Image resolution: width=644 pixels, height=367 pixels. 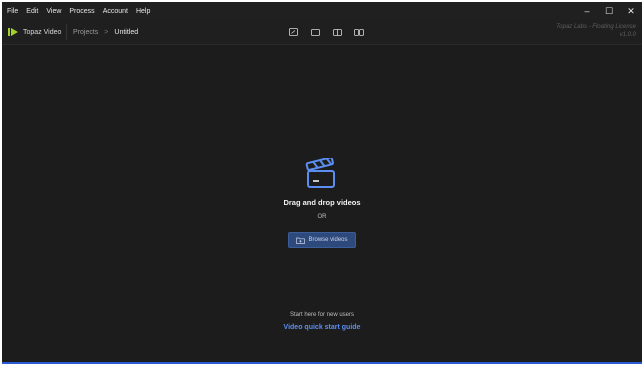 I want to click on clapperboard-icon, so click(x=320, y=173).